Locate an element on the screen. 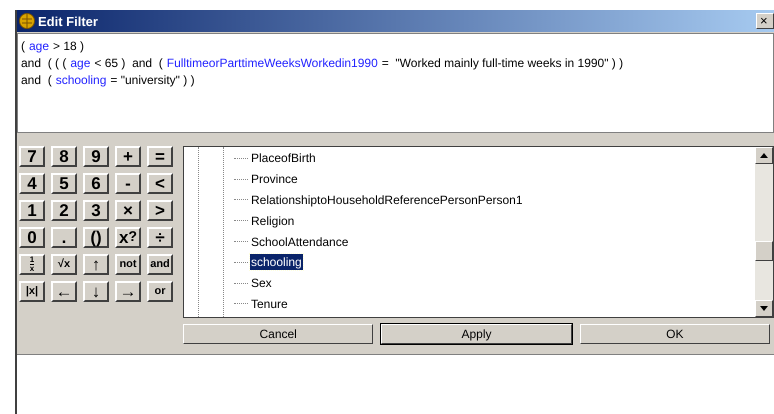 This screenshot has height=414, width=774. keypad-key: ↑ is located at coordinates (96, 264).